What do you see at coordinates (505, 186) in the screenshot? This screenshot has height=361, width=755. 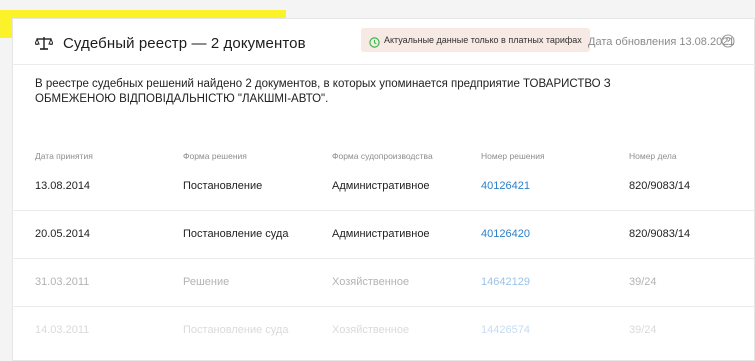 I see `decision-number-link: 40126421` at bounding box center [505, 186].